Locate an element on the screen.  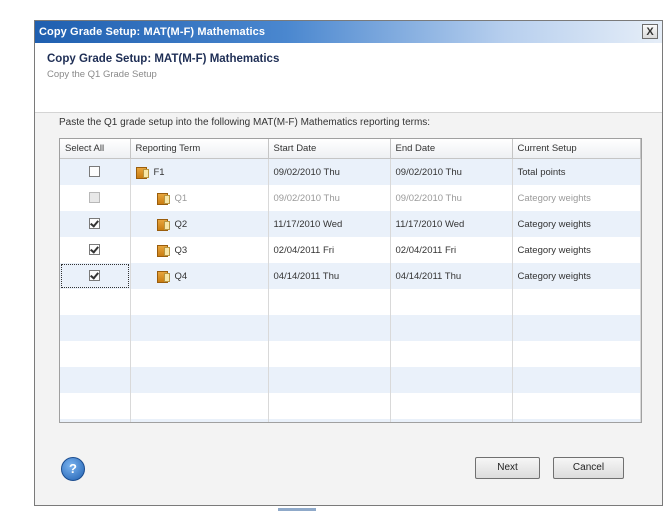
select-checkbox-q2 is located at coordinates (94, 224).